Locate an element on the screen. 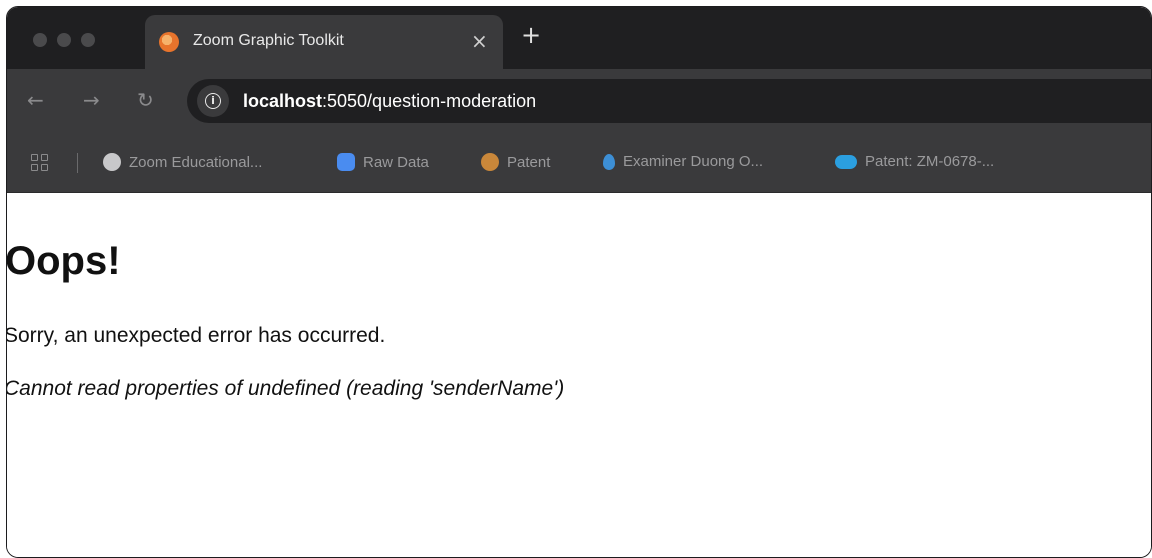 This screenshot has width=1152, height=558. error-heading: Oops! is located at coordinates (63, 261).